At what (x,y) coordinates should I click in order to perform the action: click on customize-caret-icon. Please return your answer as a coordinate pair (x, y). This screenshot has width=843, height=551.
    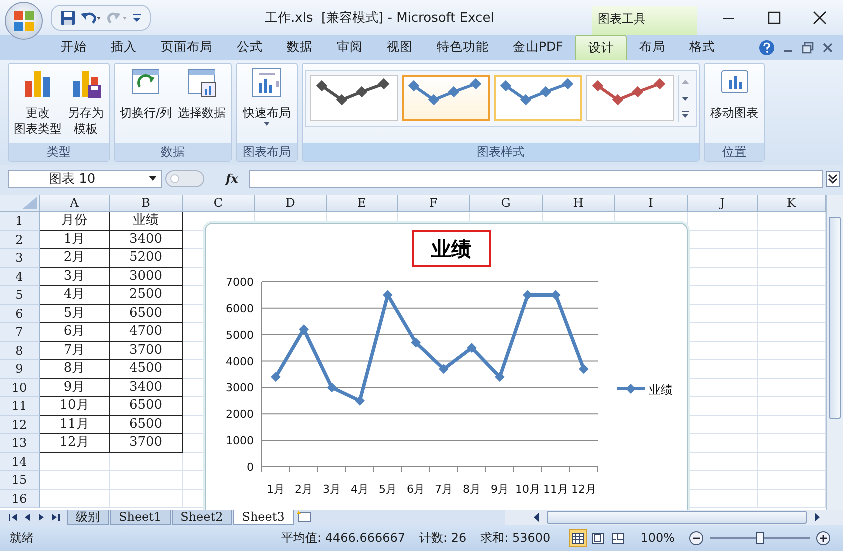
    Looking at the image, I should click on (137, 18).